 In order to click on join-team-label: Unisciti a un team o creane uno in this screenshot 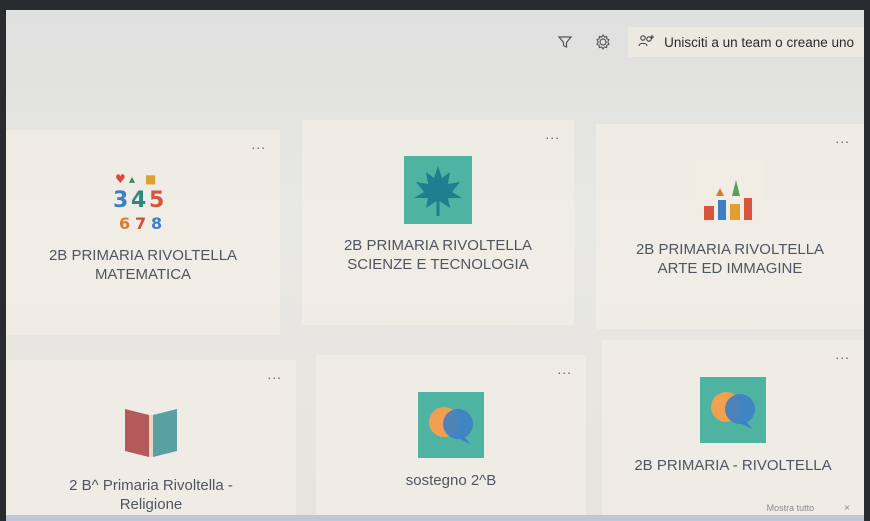, I will do `click(759, 42)`.